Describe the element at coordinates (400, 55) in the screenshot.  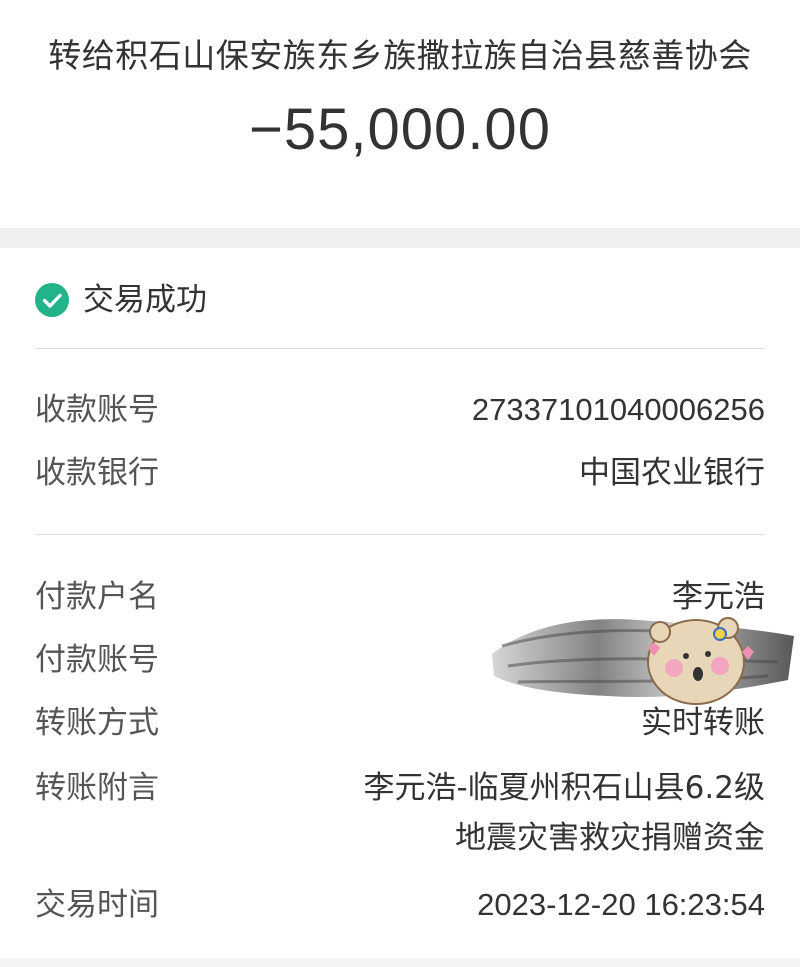
I see `recipient-title: 转给积石山保安族东乡族撒拉族自治县慈善协会` at that location.